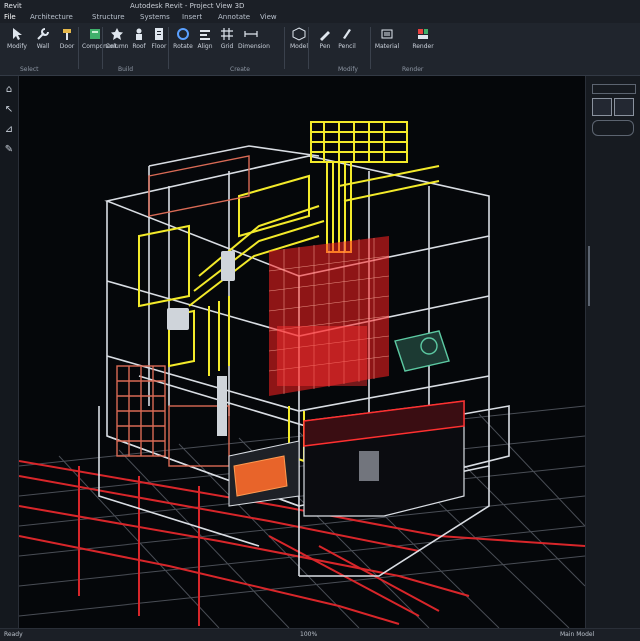  Describe the element at coordinates (67, 46) in the screenshot. I see `door-button: Door` at that location.